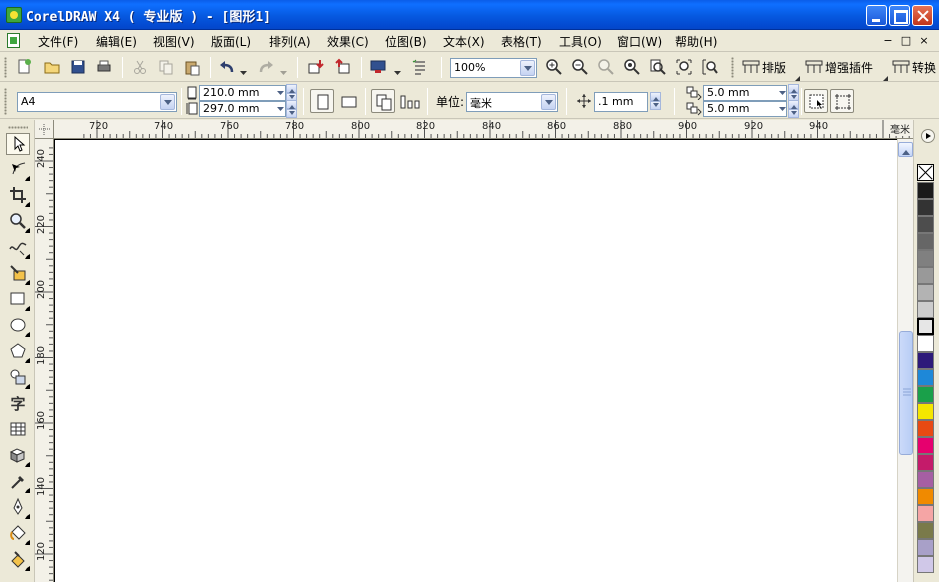 The height and width of the screenshot is (582, 939). I want to click on outline-tool-icon, so click(18, 508).